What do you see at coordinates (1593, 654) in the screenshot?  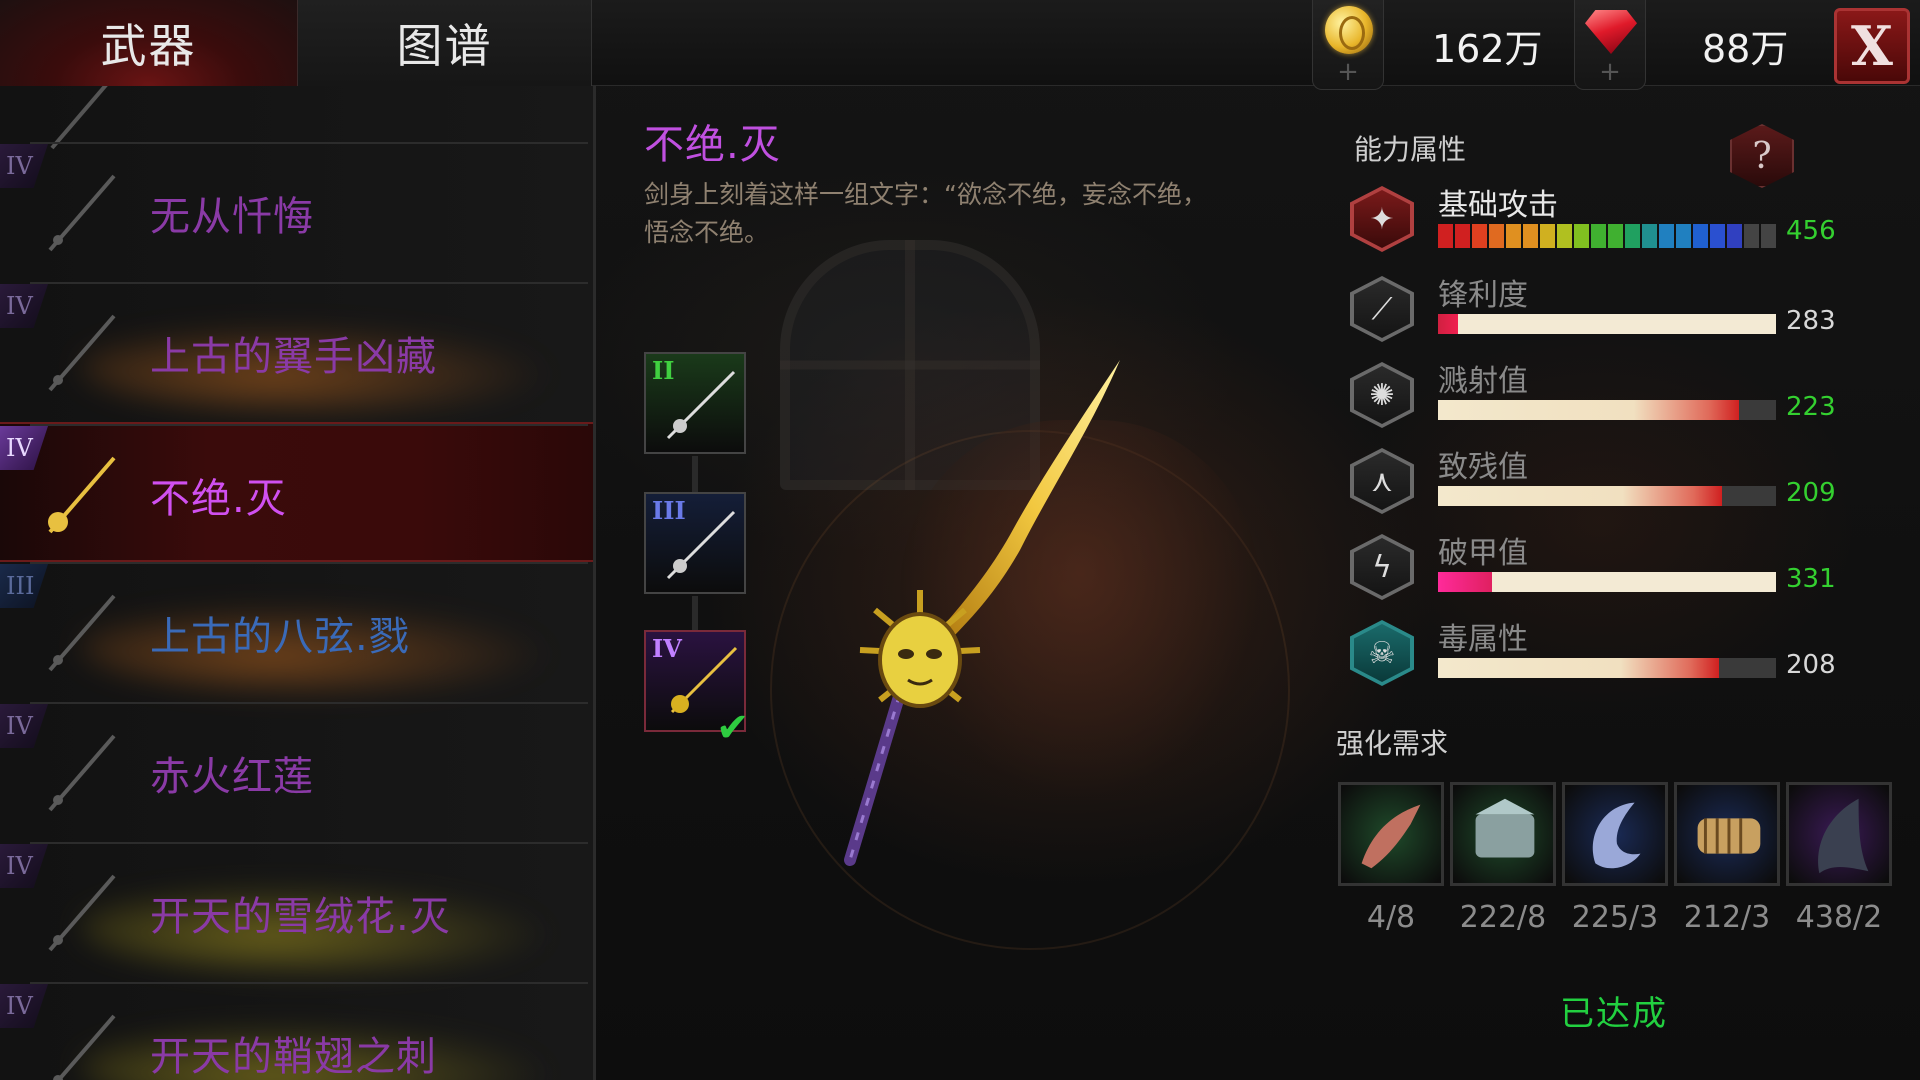 I see `stat-poison-skull: ☠ 毒属性 208` at bounding box center [1593, 654].